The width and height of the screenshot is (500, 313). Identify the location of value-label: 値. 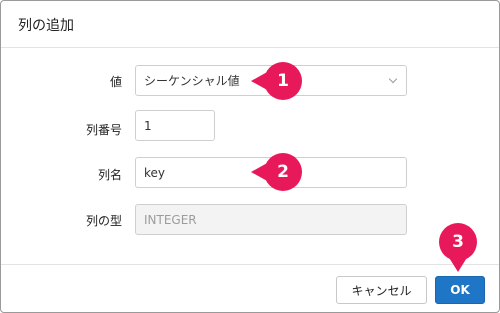
(115, 82).